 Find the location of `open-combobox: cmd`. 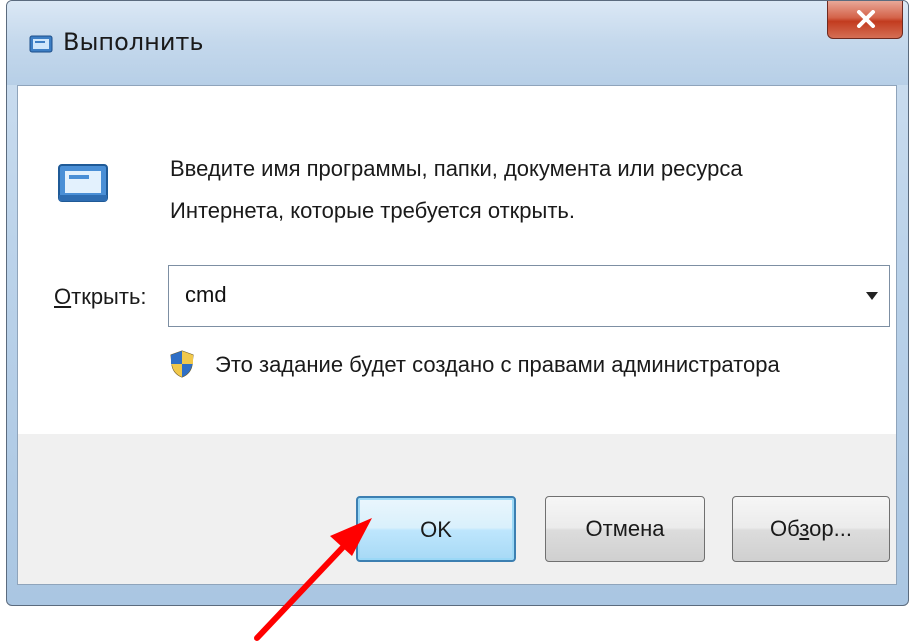

open-combobox: cmd is located at coordinates (529, 296).